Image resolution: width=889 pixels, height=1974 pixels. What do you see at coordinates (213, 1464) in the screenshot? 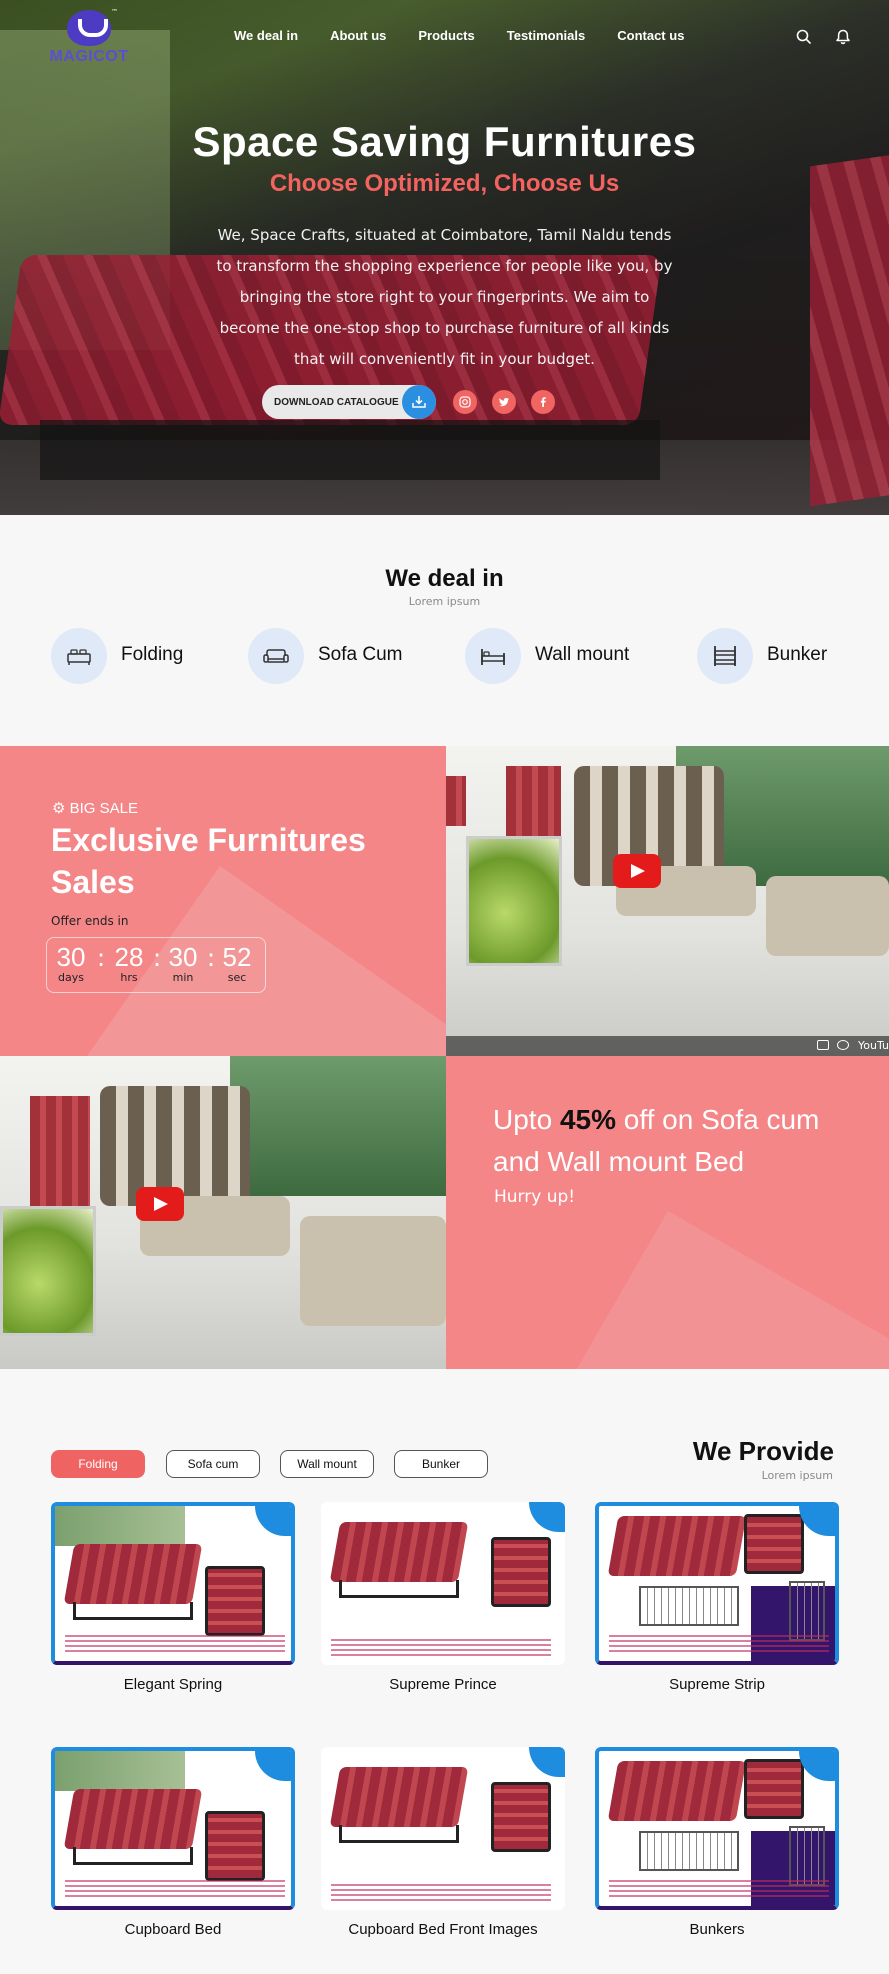
I see `filter-tab-sofa-cum: Sofa cum` at bounding box center [213, 1464].